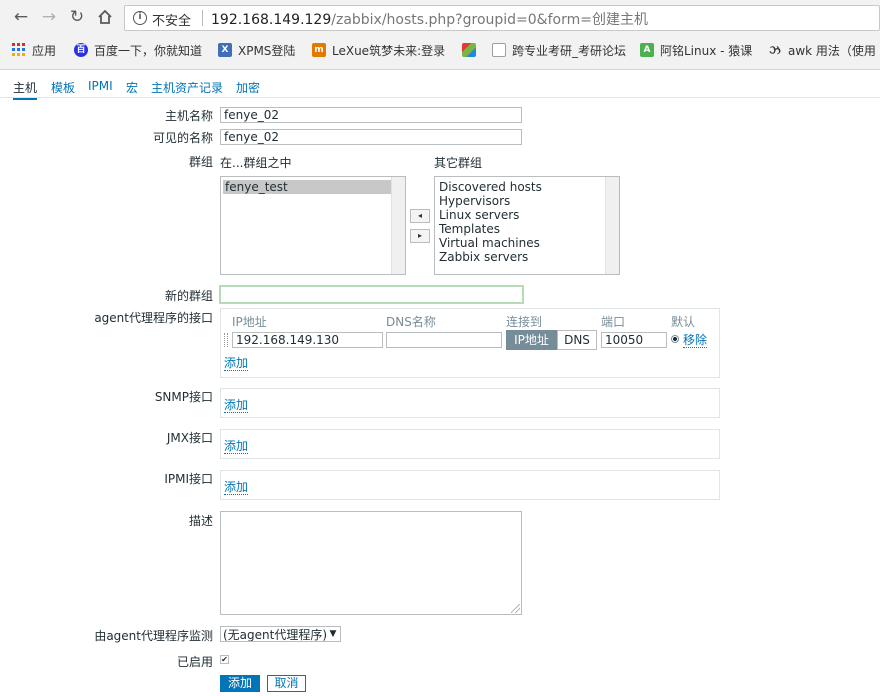 The width and height of the screenshot is (880, 696). Describe the element at coordinates (225, 50) in the screenshot. I see `xpms-icon: X` at that location.